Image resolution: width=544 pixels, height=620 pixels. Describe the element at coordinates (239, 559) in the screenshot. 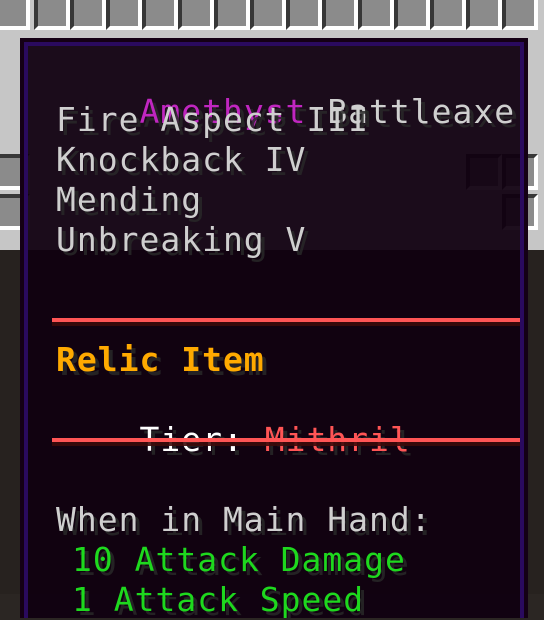

I see `attack-damage-stat: 10 Attack Damage` at that location.